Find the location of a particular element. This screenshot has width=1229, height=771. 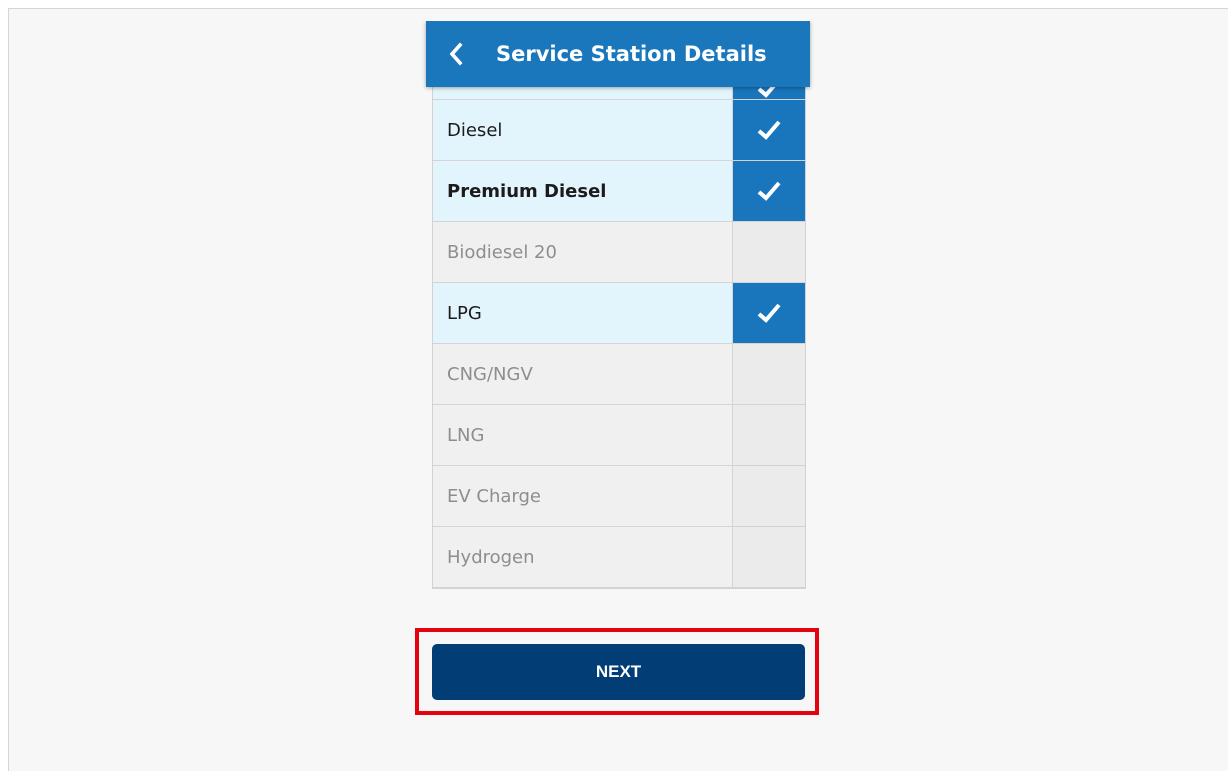

fuel-label: LNG is located at coordinates (582, 435).